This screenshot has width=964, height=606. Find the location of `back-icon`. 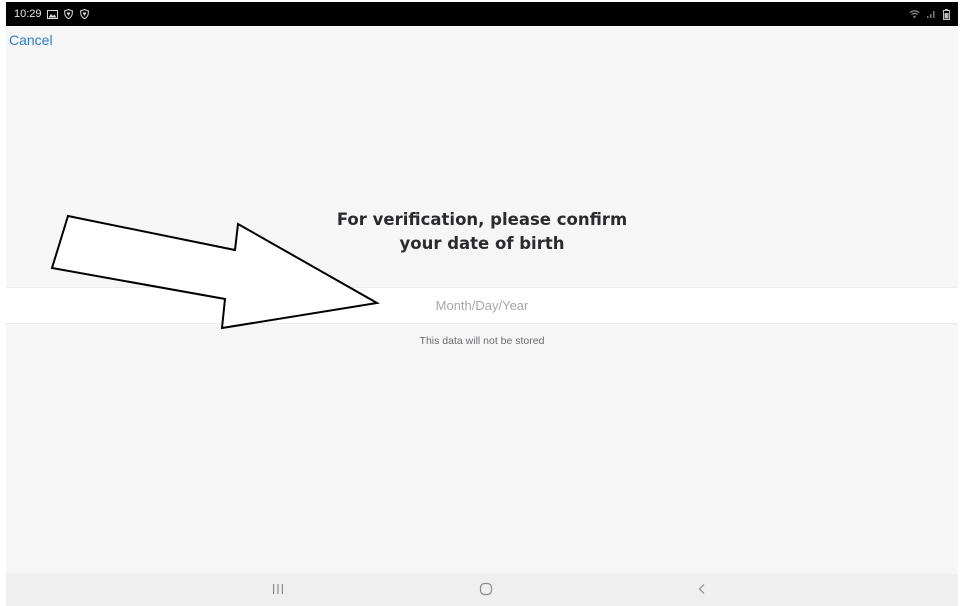

back-icon is located at coordinates (702, 590).